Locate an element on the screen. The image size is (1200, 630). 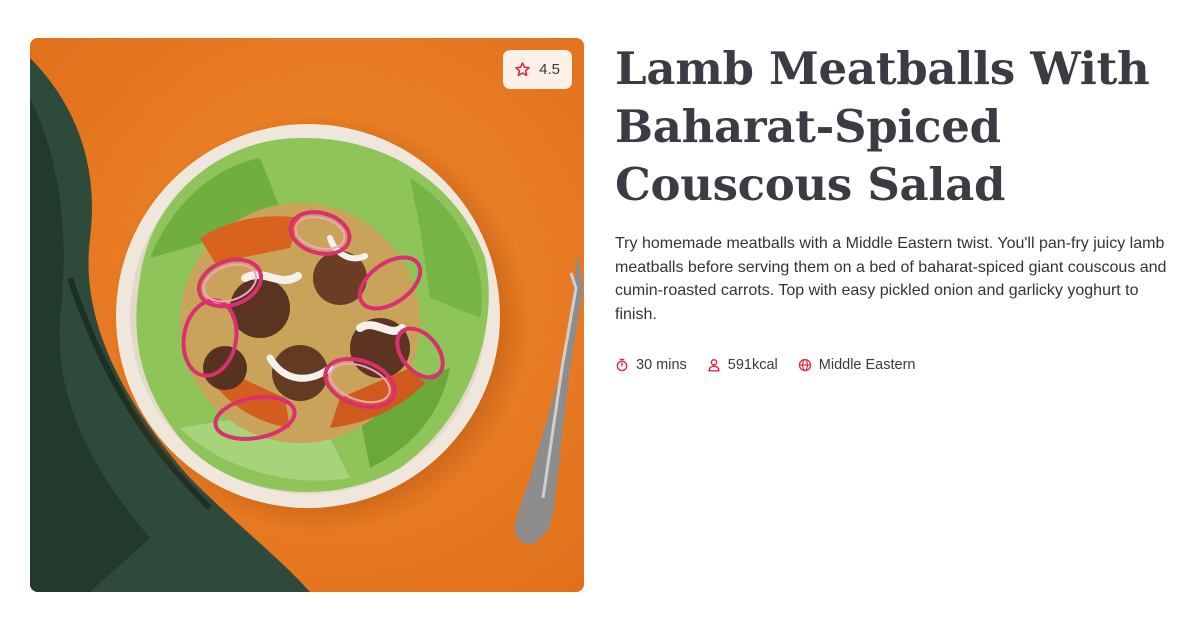
calories-value: 591kcal is located at coordinates (752, 365).